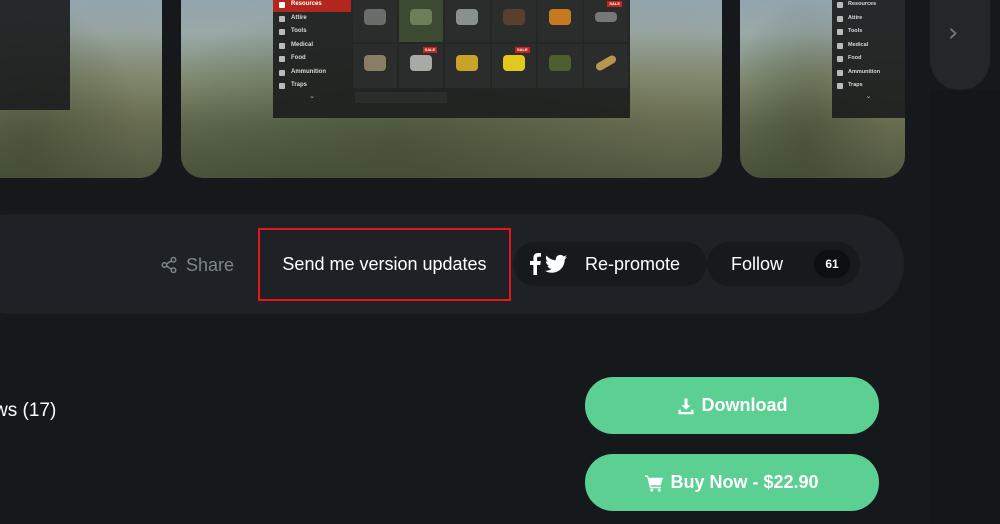  I want to click on share-label: Share, so click(210, 264).